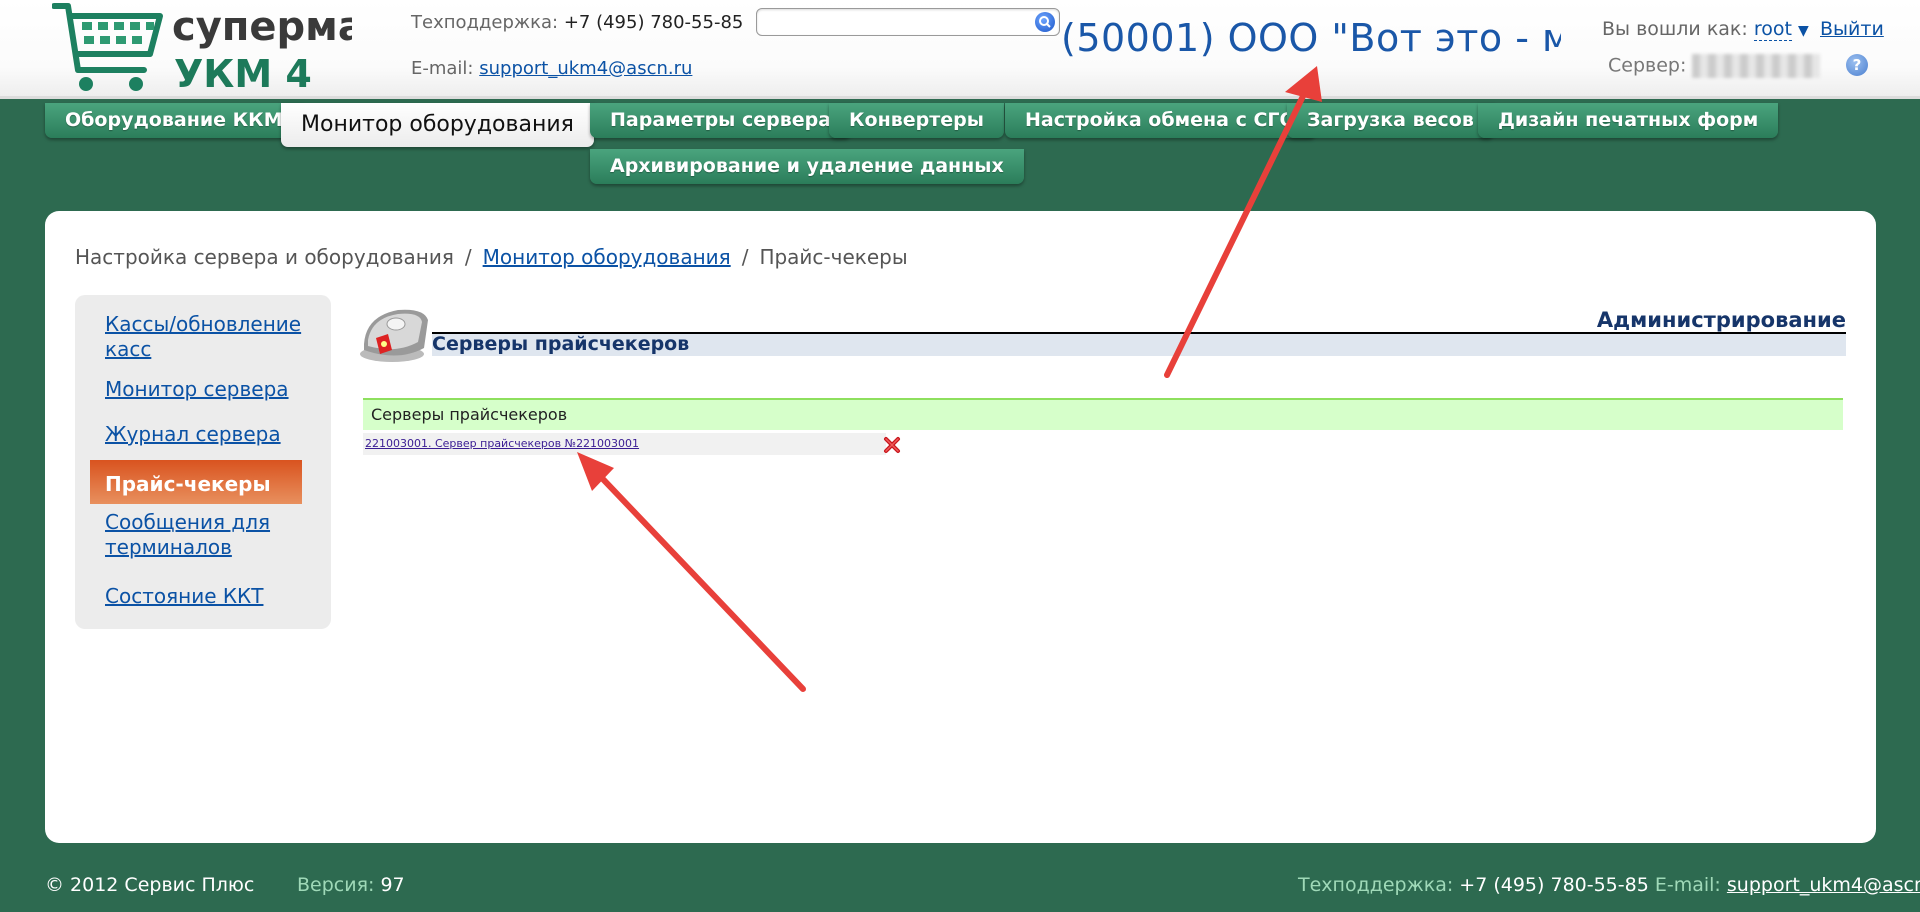 The height and width of the screenshot is (912, 1920). I want to click on sidebar-item-kkt-status: Состояние ККТ, so click(205, 596).